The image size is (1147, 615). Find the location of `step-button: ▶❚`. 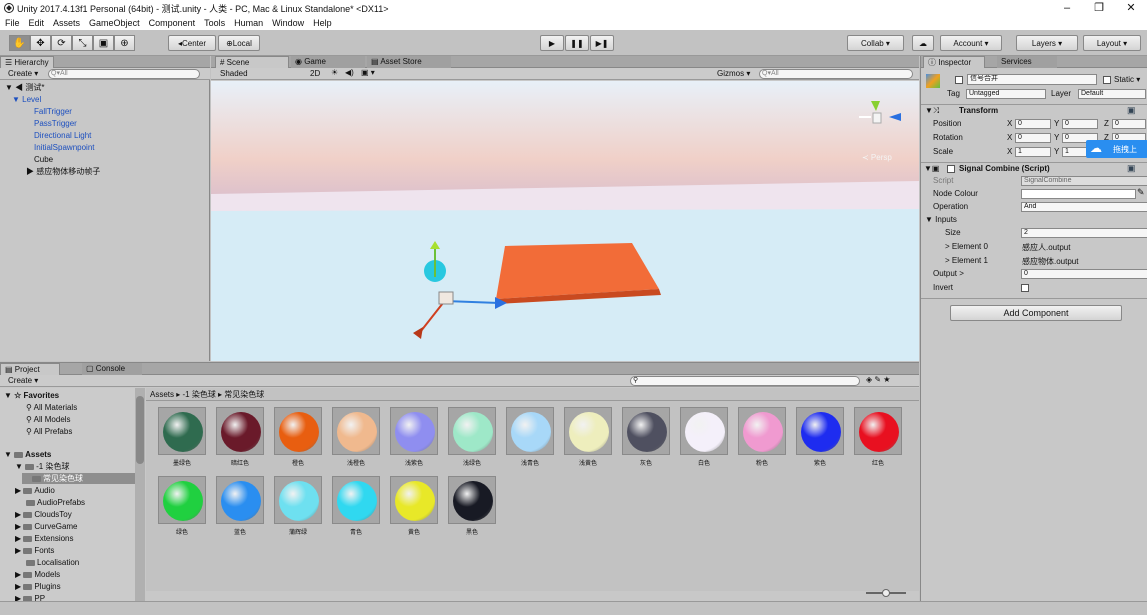

step-button: ▶❚ is located at coordinates (602, 43).